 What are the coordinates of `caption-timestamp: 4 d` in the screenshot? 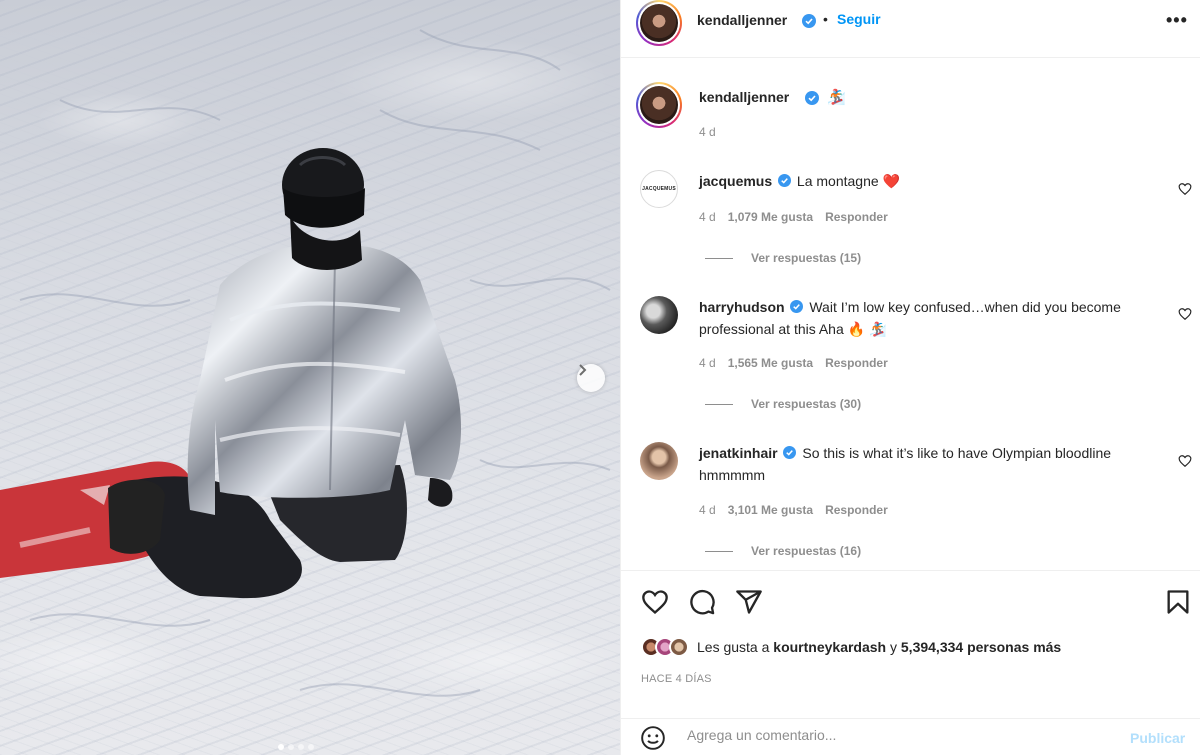 It's located at (707, 132).